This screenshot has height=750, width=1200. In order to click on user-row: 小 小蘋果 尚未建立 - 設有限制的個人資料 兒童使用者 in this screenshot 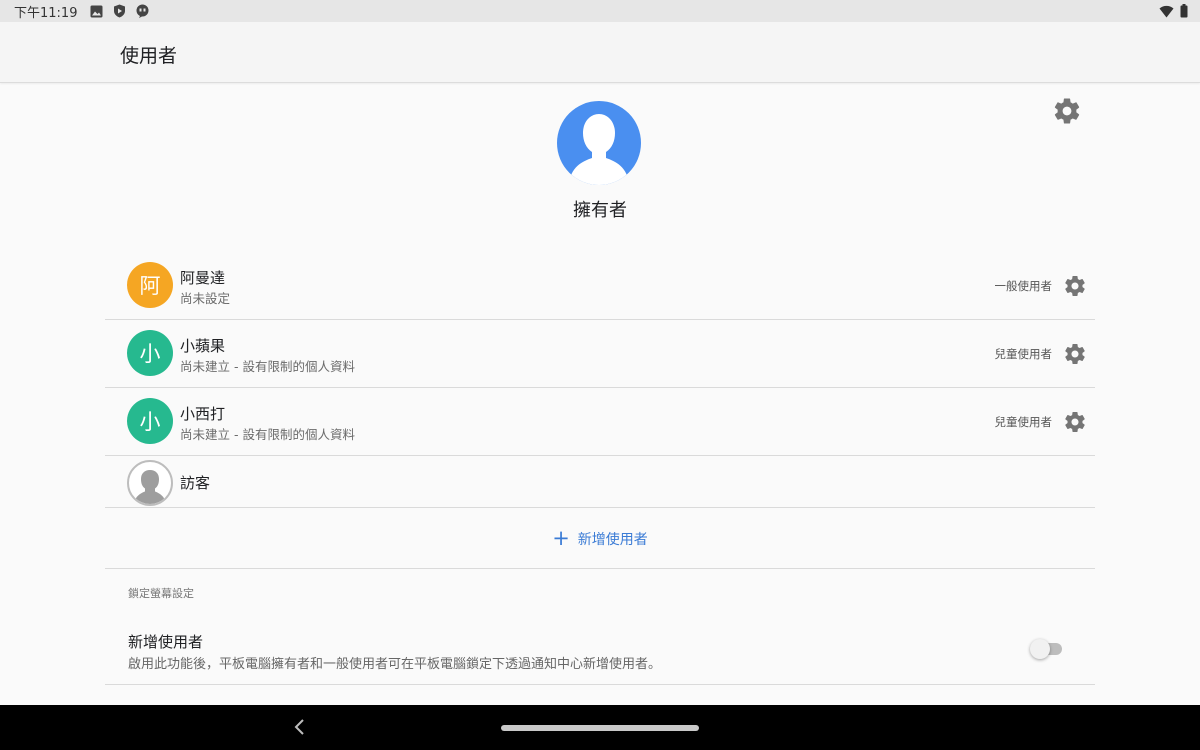, I will do `click(600, 354)`.